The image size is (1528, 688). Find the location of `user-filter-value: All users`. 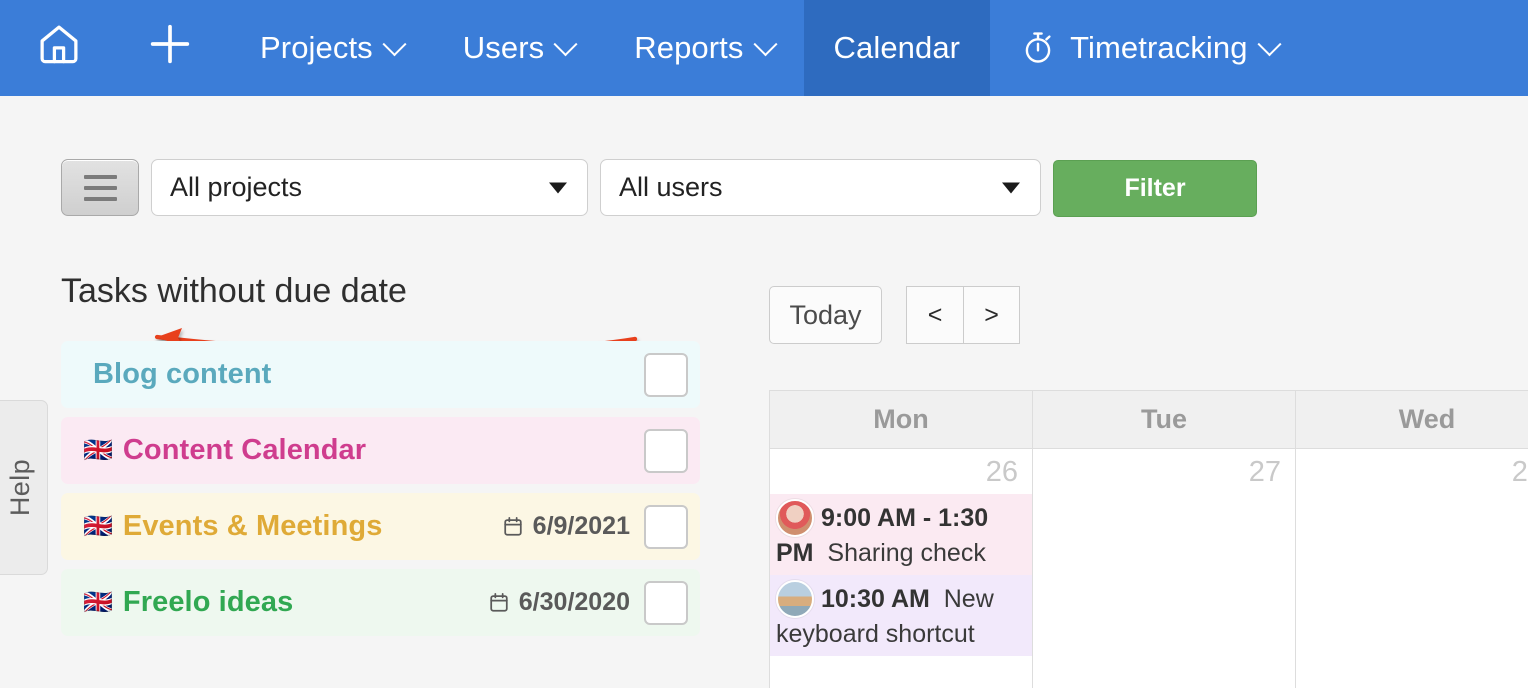

user-filter-value: All users is located at coordinates (671, 187).